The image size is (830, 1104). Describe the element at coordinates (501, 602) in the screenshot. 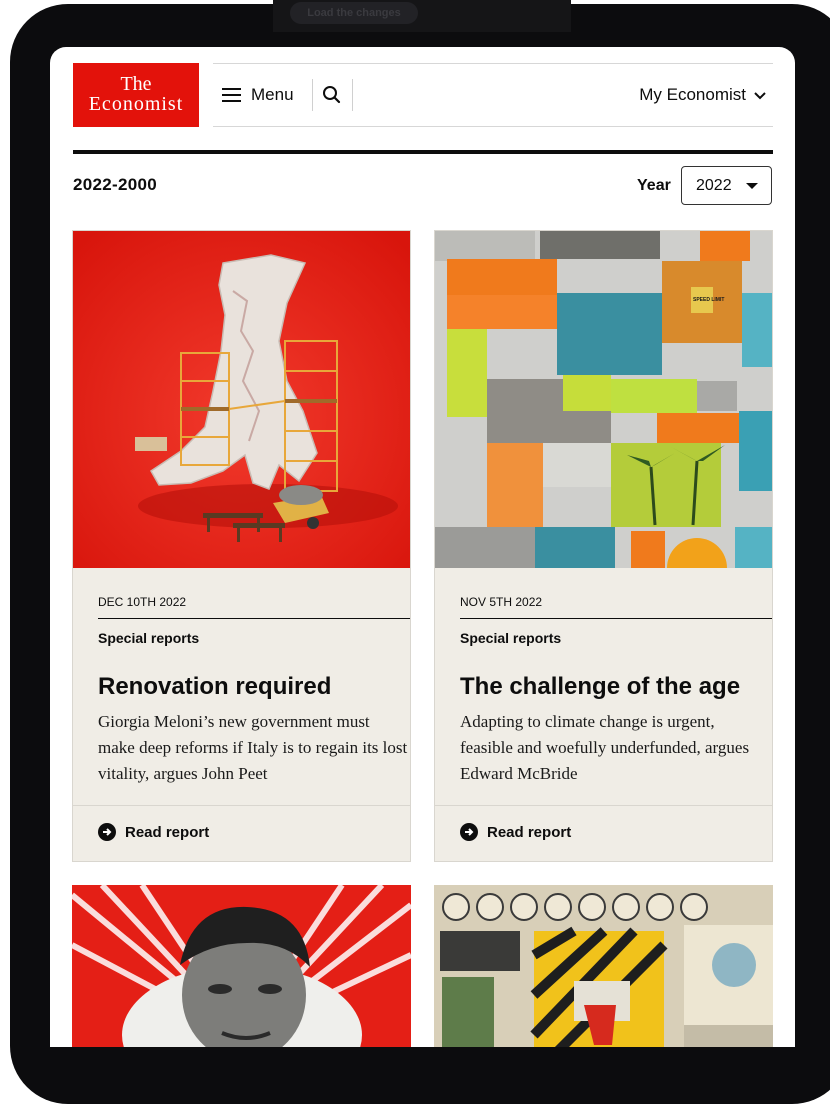

I see `report-date: NOV 5TH 2022` at that location.